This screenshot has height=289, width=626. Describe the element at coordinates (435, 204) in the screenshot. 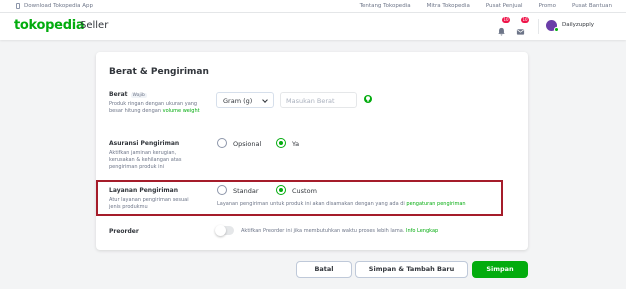

I see `shipping-settings-link: pengaturan pengiriman` at that location.